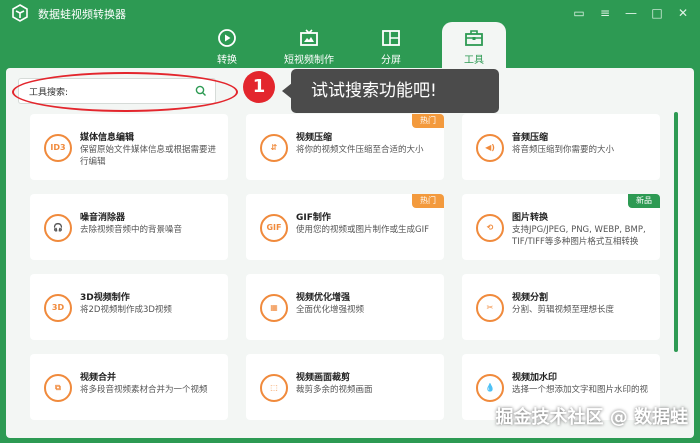  I want to click on app-title: 数据蛙视频转换器, so click(82, 14).